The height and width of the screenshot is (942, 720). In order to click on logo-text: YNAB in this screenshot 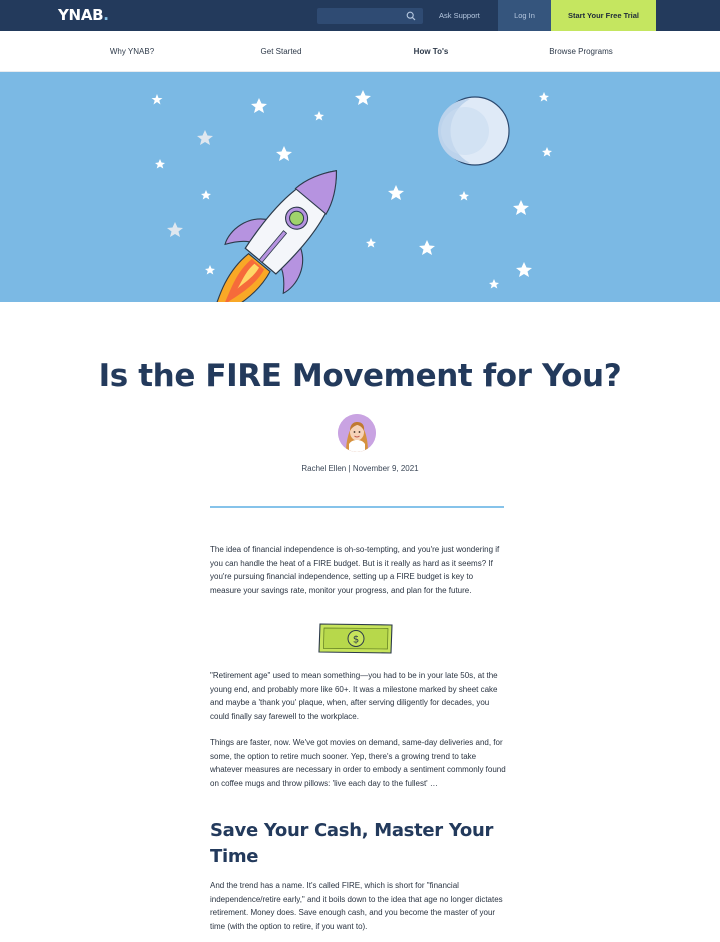, I will do `click(81, 15)`.